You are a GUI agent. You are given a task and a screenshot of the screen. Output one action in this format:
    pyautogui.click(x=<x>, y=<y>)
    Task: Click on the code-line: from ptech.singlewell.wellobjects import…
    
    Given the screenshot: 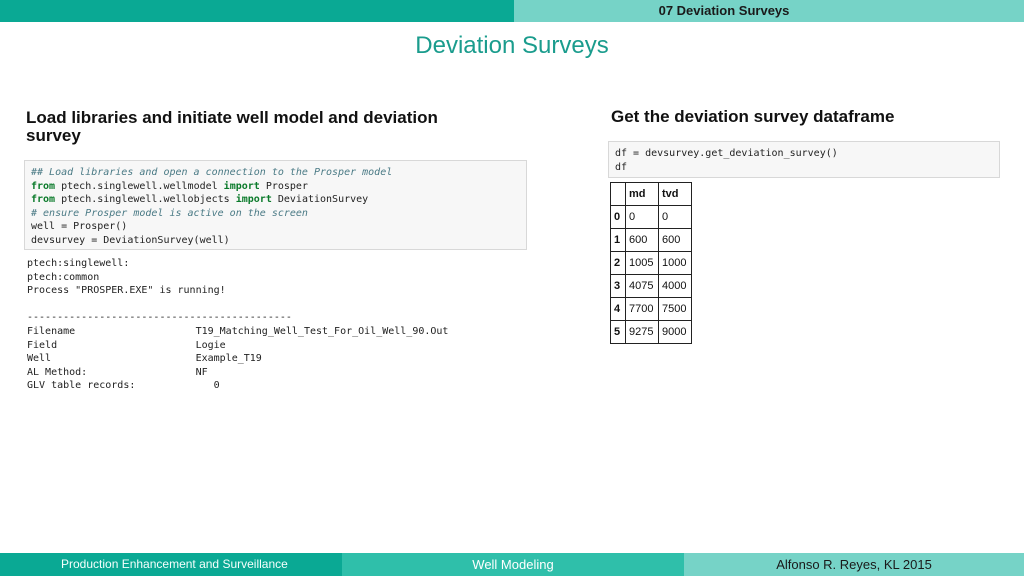 What is the action you would take?
    pyautogui.click(x=275, y=200)
    